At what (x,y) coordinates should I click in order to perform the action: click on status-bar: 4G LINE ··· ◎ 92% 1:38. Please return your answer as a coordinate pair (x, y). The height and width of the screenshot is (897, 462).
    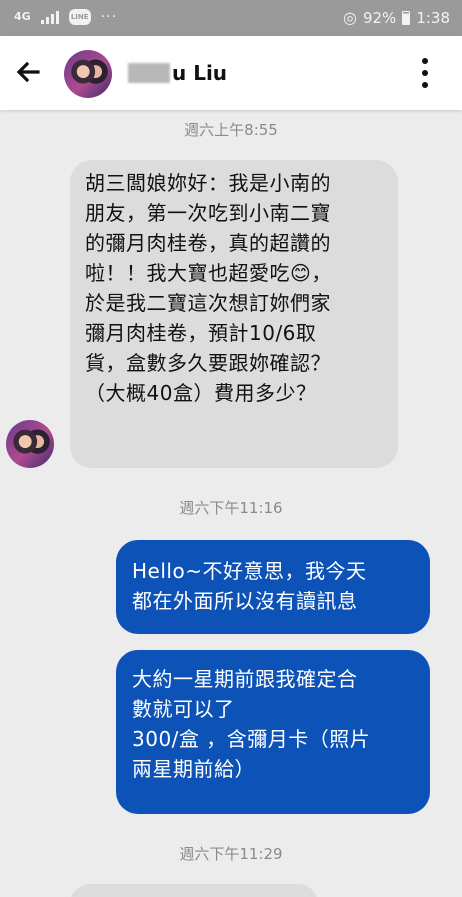
    Looking at the image, I should click on (231, 18).